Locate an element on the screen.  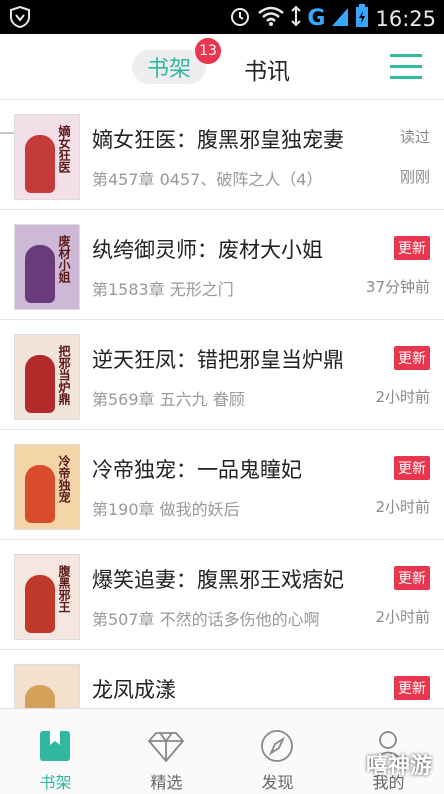
nav-discover-label: 发现 is located at coordinates (277, 782).